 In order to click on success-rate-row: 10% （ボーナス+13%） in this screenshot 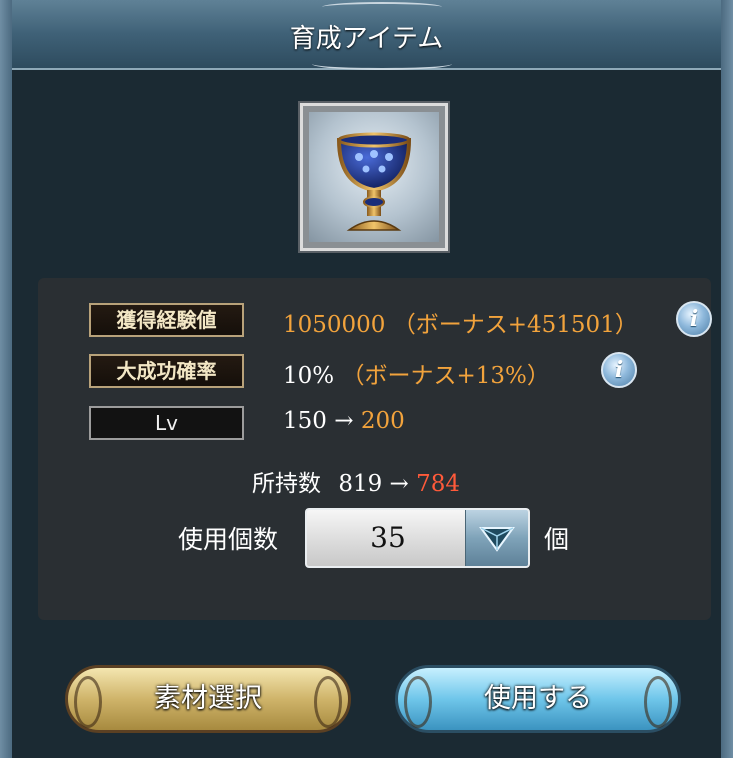, I will do `click(416, 373)`.